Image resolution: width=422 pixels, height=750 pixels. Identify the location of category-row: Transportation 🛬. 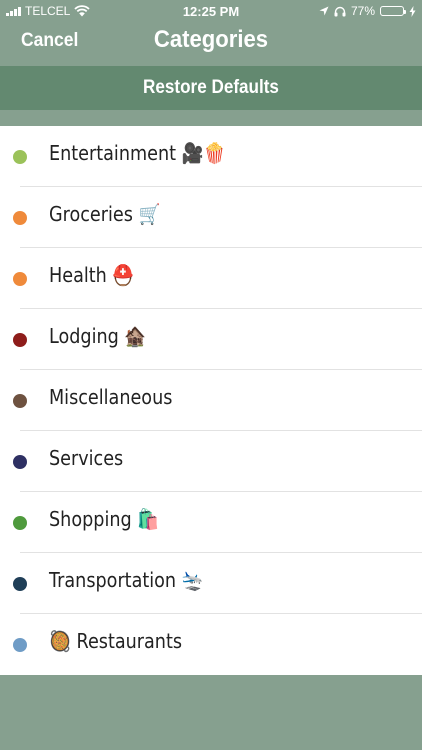
(211, 583).